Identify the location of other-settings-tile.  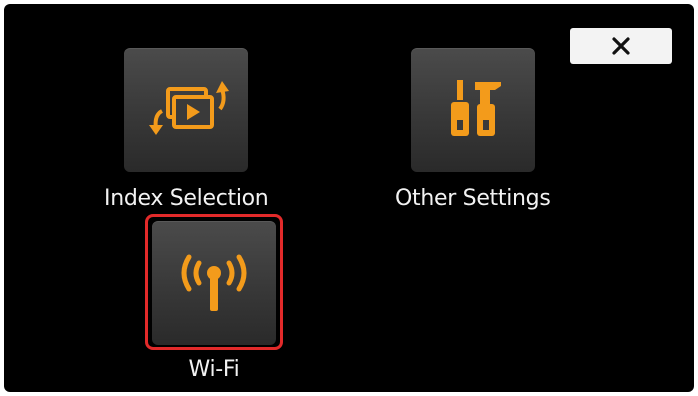
(472, 110).